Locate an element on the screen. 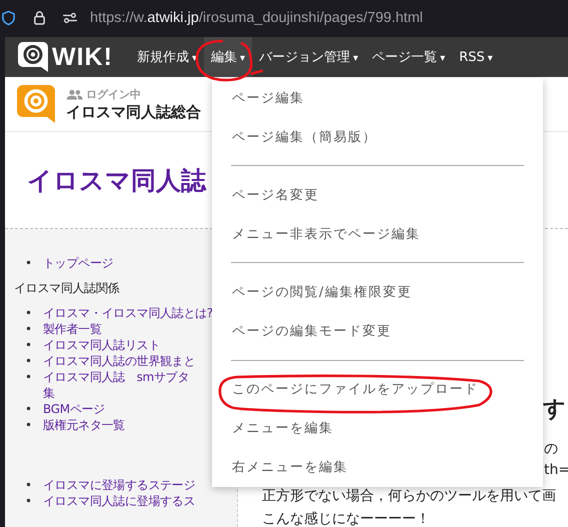 The width and height of the screenshot is (568, 527). nav-menu-item: ページ一覧 ▾ is located at coordinates (408, 57).